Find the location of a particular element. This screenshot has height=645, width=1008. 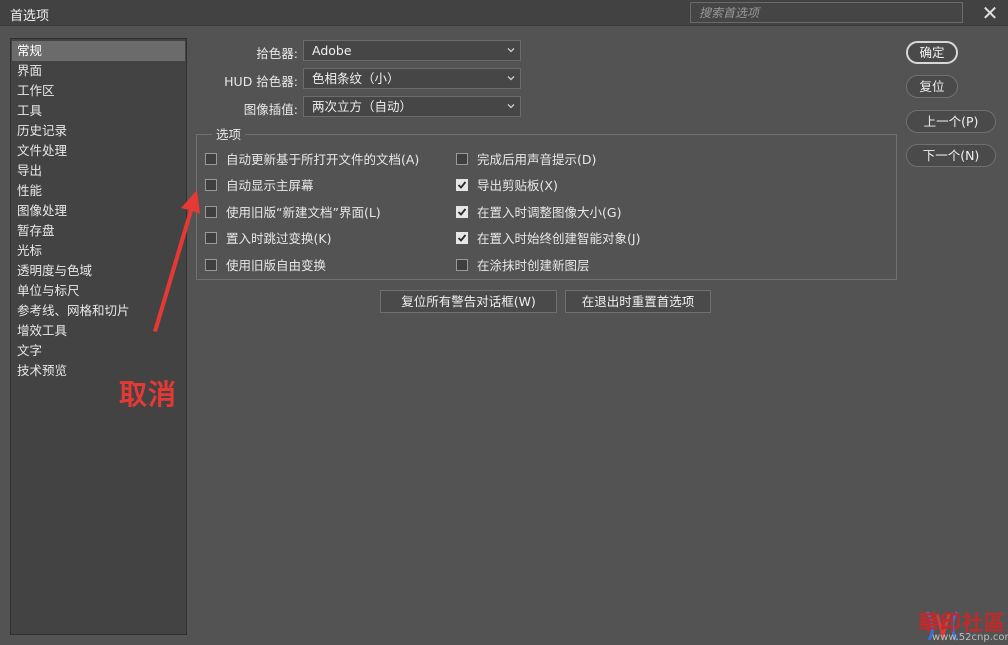

watermark-url: www.52cnp.com is located at coordinates (970, 637).